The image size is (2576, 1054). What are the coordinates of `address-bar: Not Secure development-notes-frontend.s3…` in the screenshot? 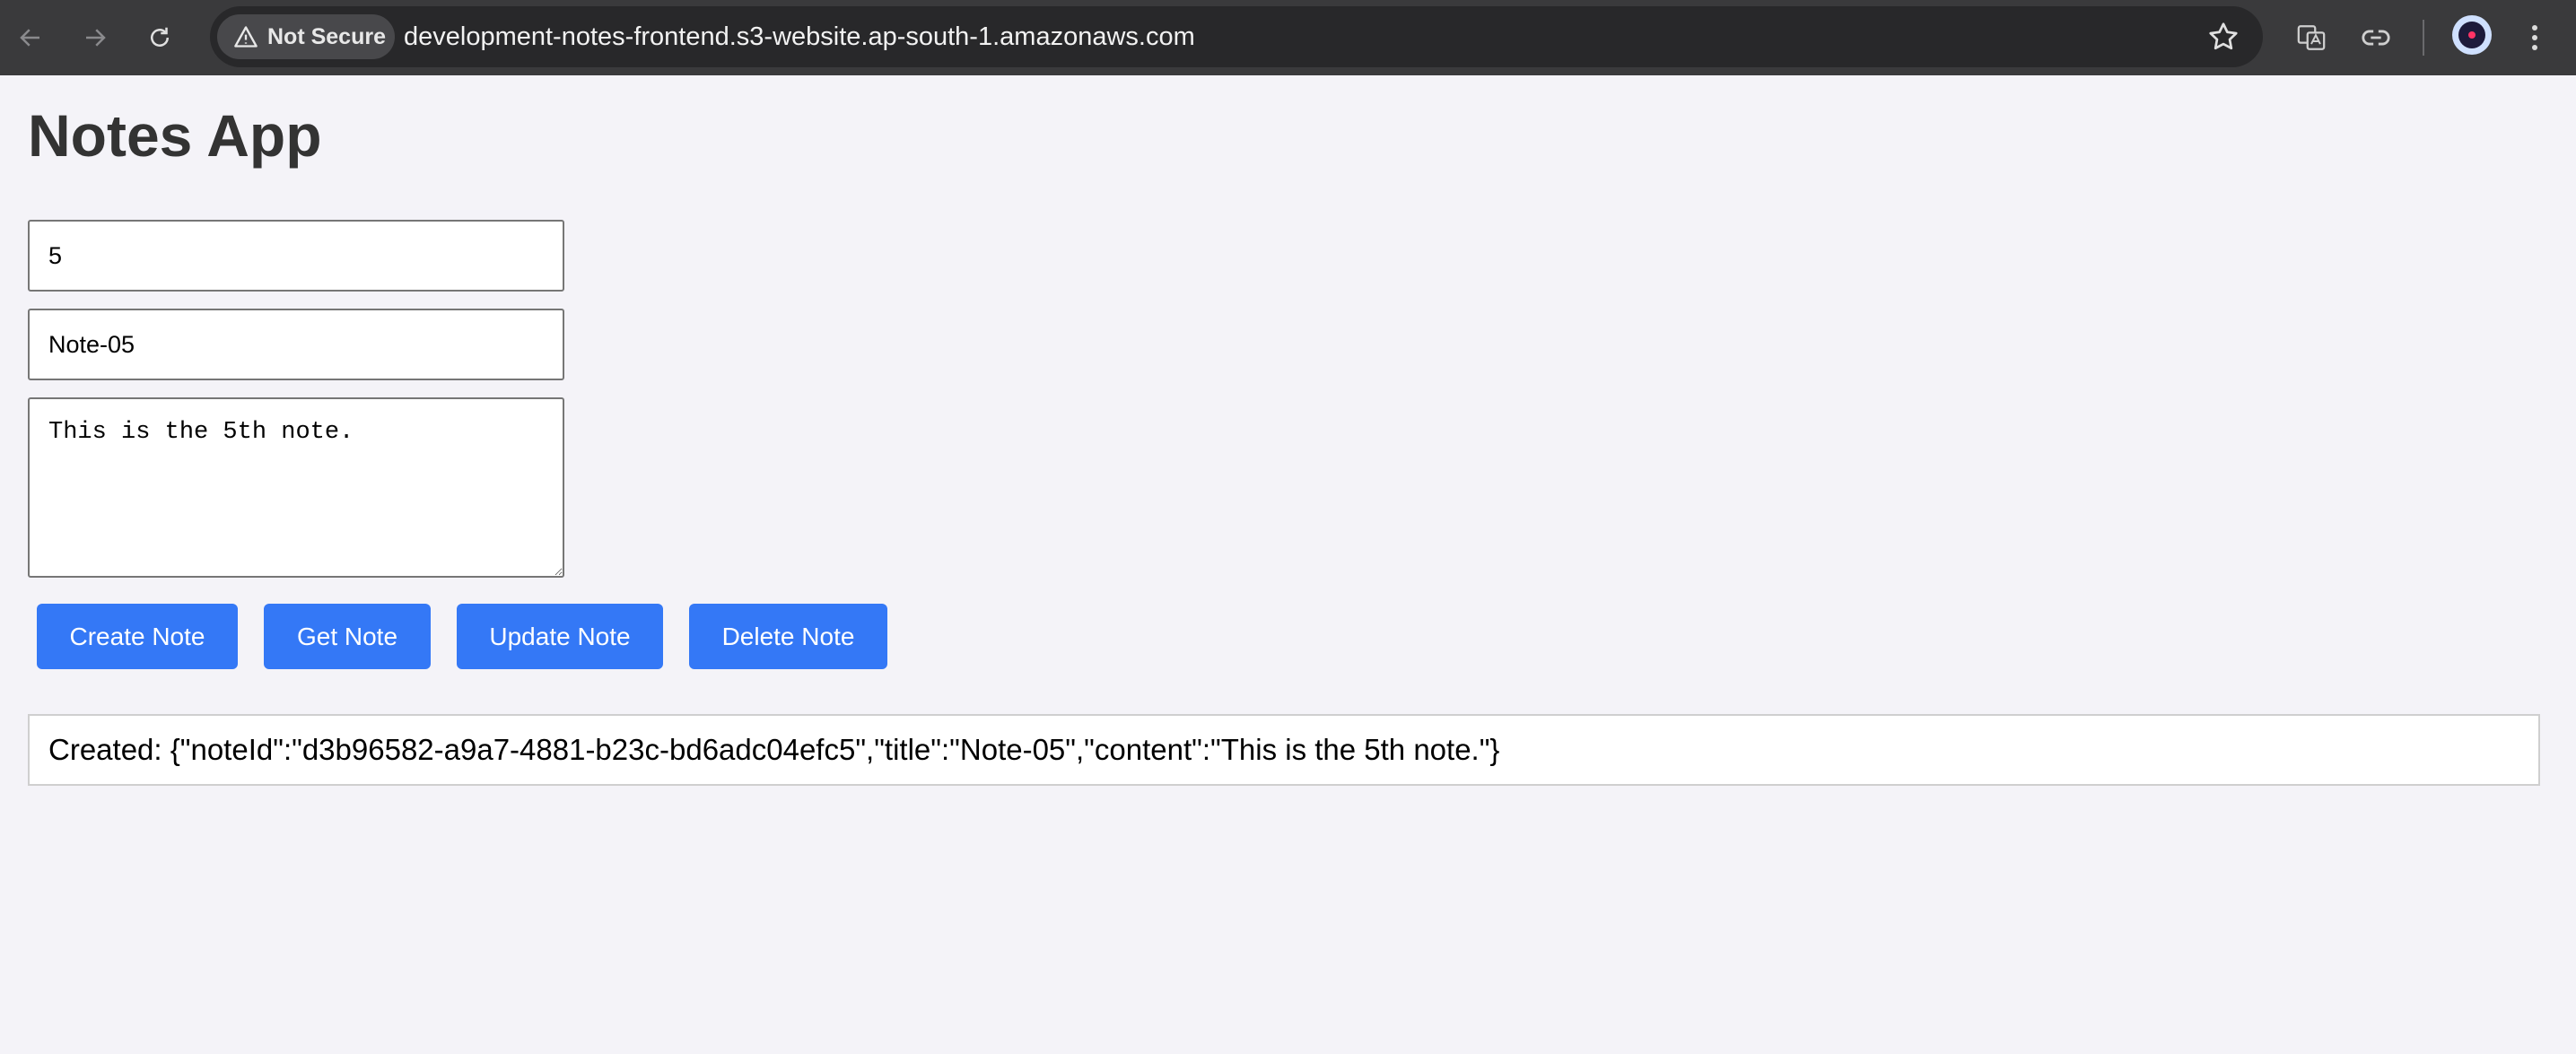 It's located at (1237, 36).